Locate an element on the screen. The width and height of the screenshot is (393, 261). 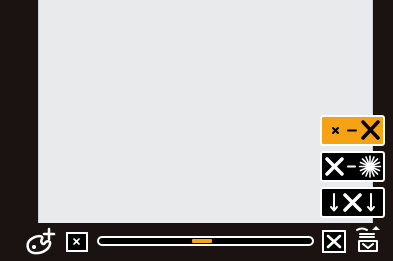
small-x-icon is located at coordinates (76, 241).